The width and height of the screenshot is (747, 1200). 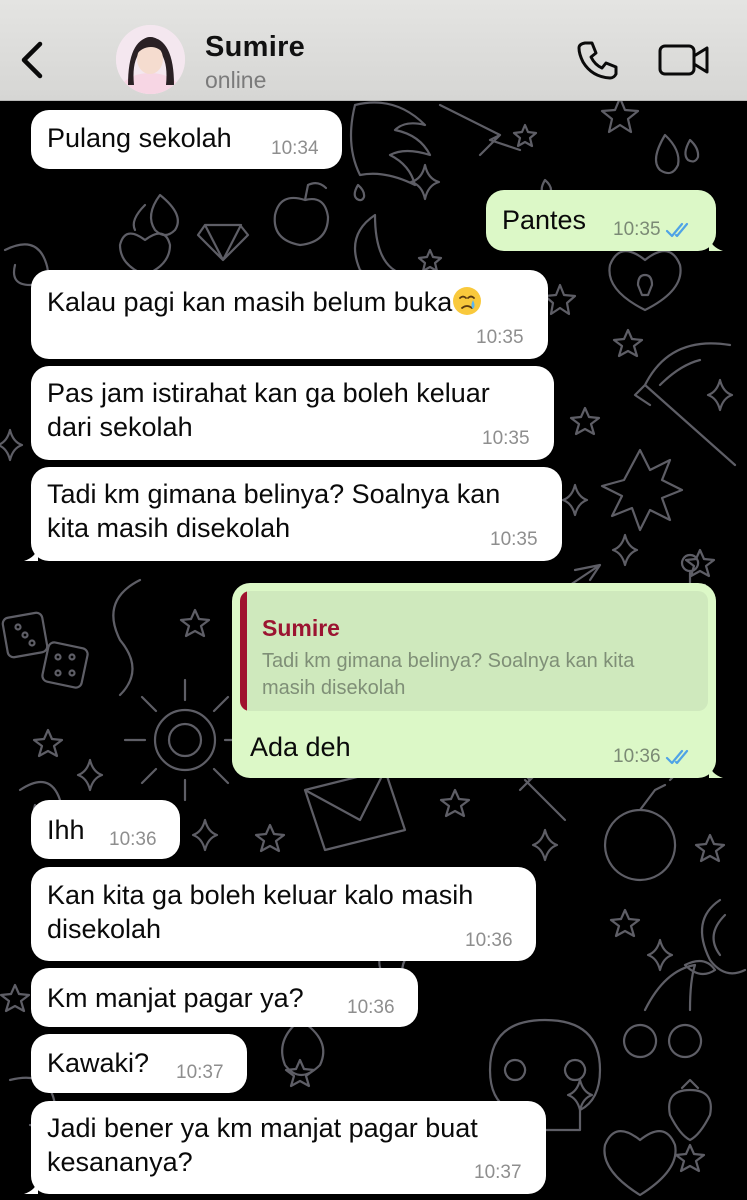 I want to click on message-bubble-incoming: Pulang sekolah 10:34, so click(x=186, y=139).